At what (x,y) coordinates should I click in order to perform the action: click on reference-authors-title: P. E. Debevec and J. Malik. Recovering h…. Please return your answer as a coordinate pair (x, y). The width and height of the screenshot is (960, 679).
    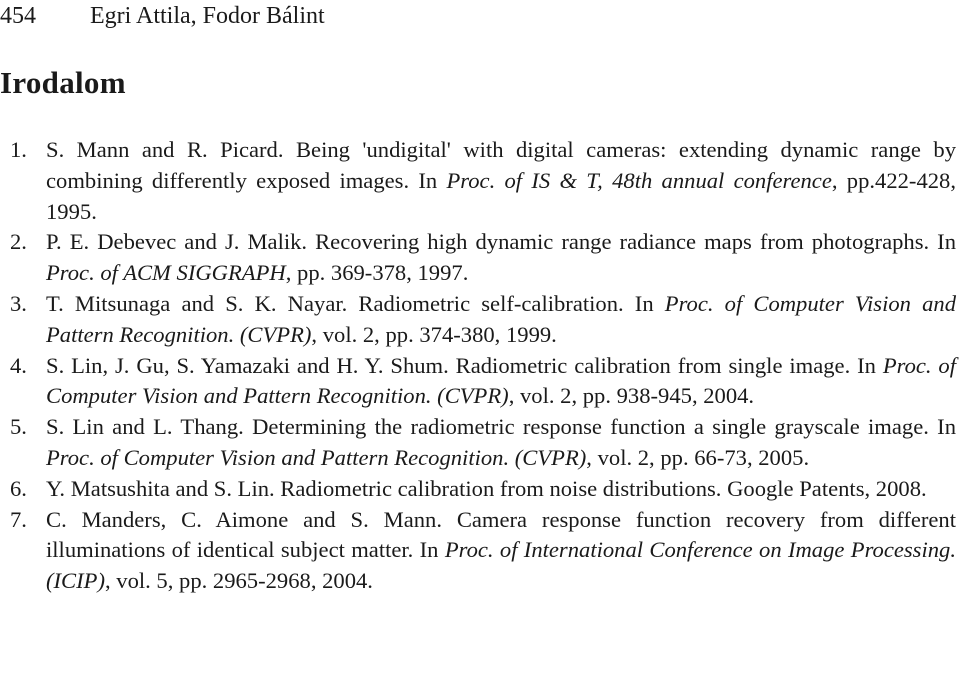
    Looking at the image, I should click on (501, 242).